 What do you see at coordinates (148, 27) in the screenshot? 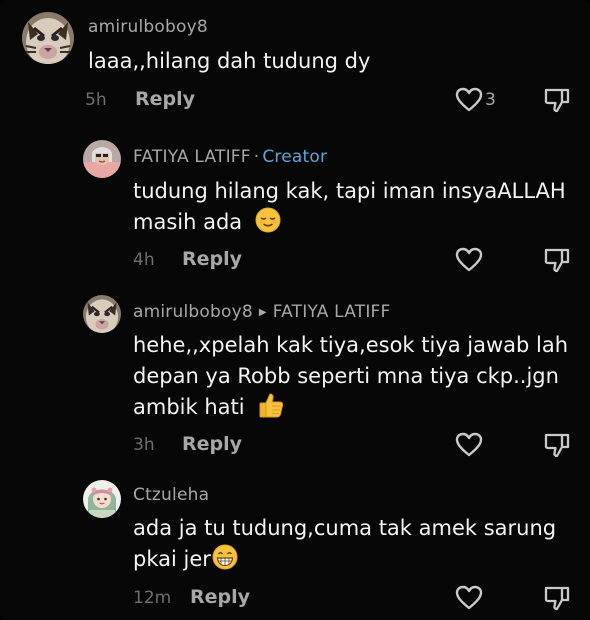
I see `comment-username: amirulboboy8` at bounding box center [148, 27].